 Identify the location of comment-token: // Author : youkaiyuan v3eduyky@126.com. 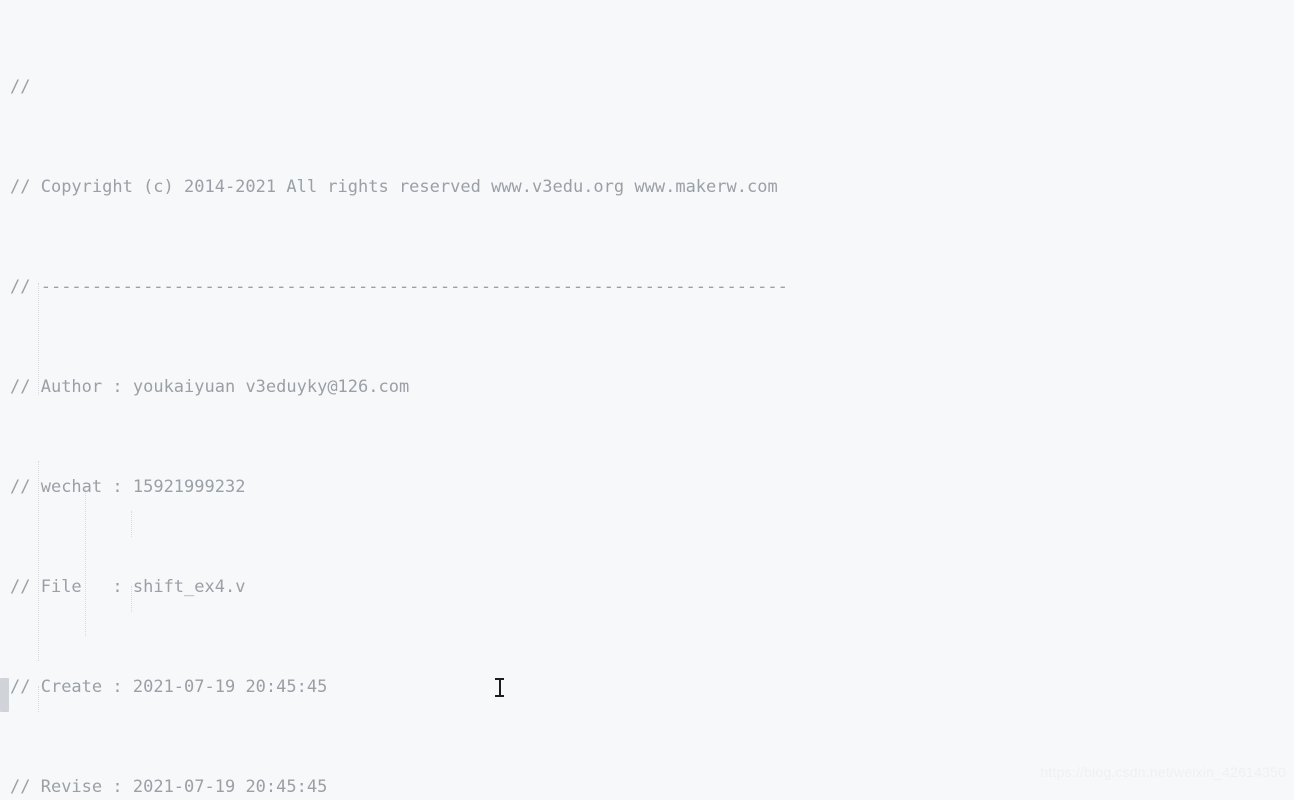
(210, 387).